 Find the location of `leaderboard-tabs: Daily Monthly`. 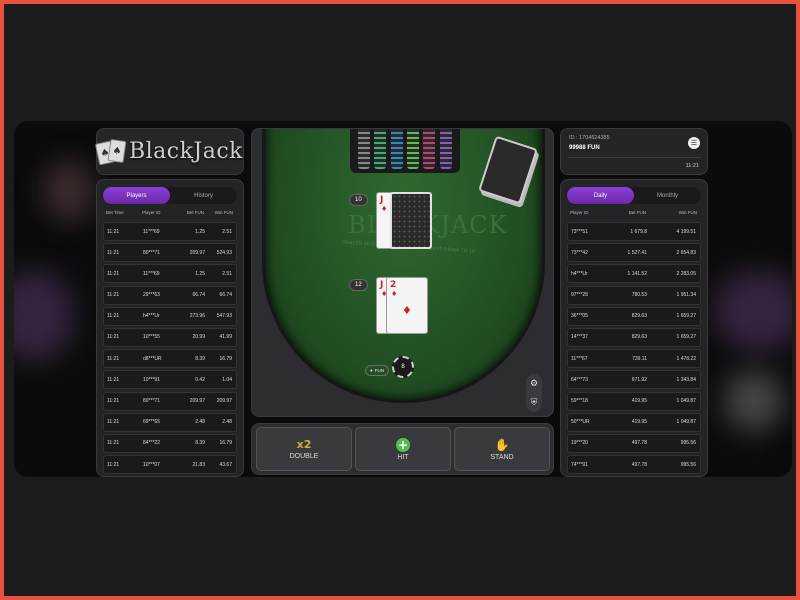

leaderboard-tabs: Daily Monthly is located at coordinates (634, 195).